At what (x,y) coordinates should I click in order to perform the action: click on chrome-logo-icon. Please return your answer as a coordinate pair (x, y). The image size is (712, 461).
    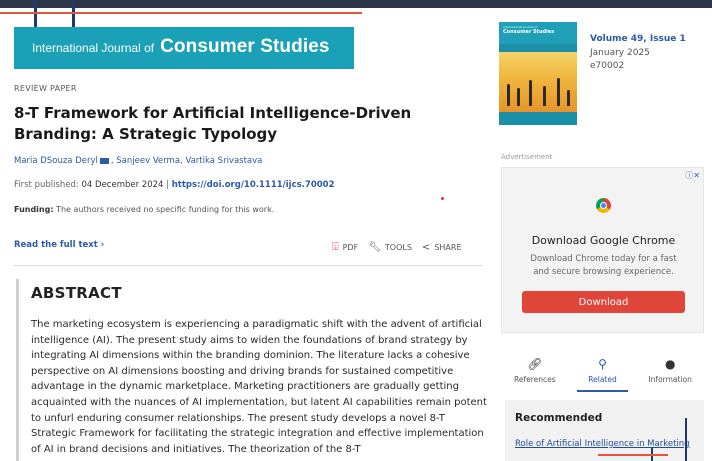
    Looking at the image, I should click on (603, 205).